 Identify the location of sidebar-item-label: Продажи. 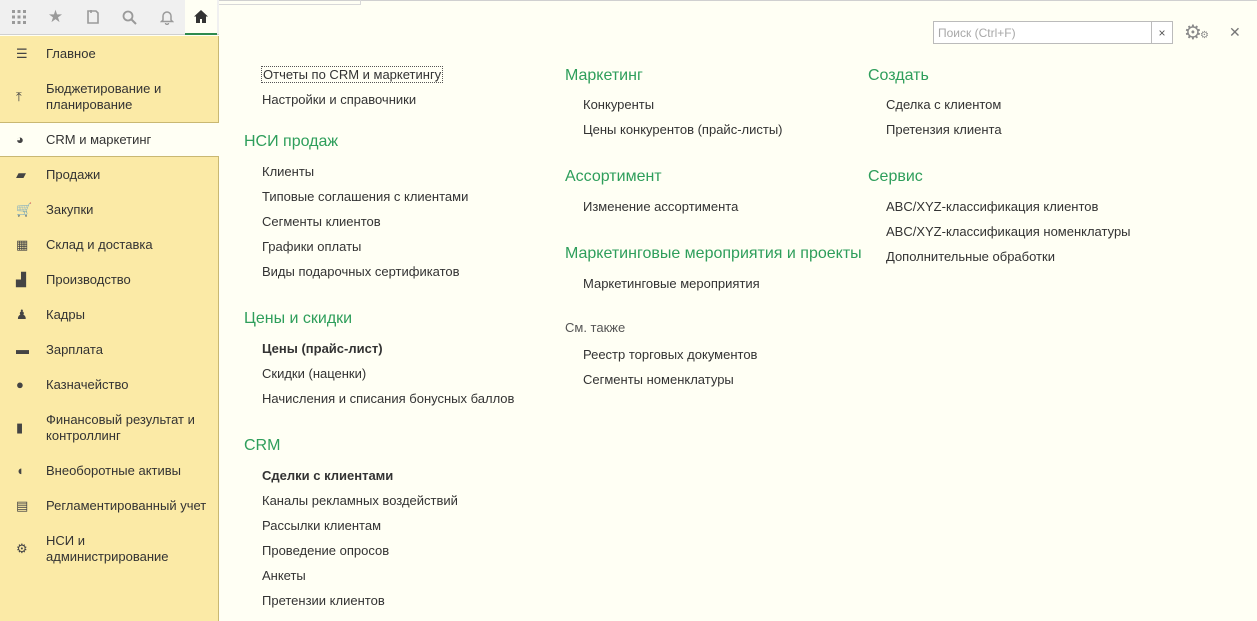
(73, 174).